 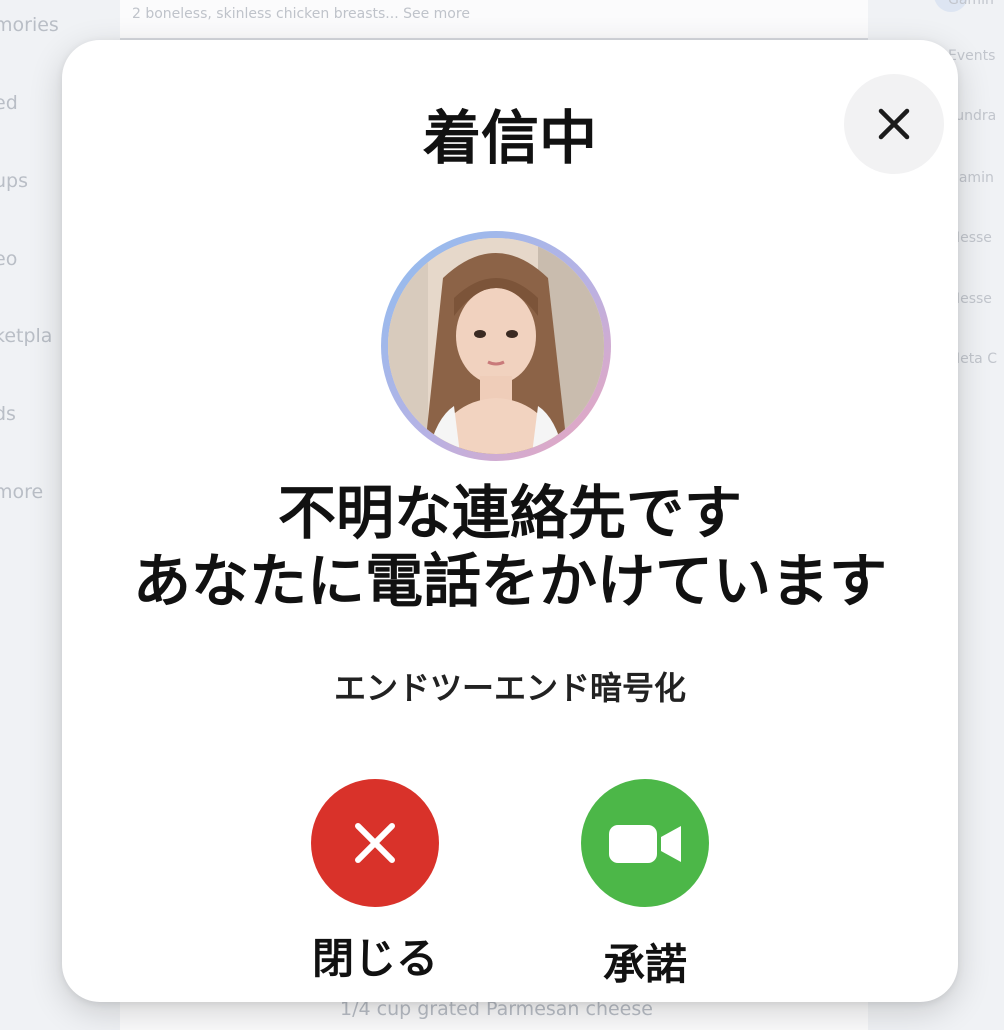 I want to click on accept-call-button, so click(x=645, y=843).